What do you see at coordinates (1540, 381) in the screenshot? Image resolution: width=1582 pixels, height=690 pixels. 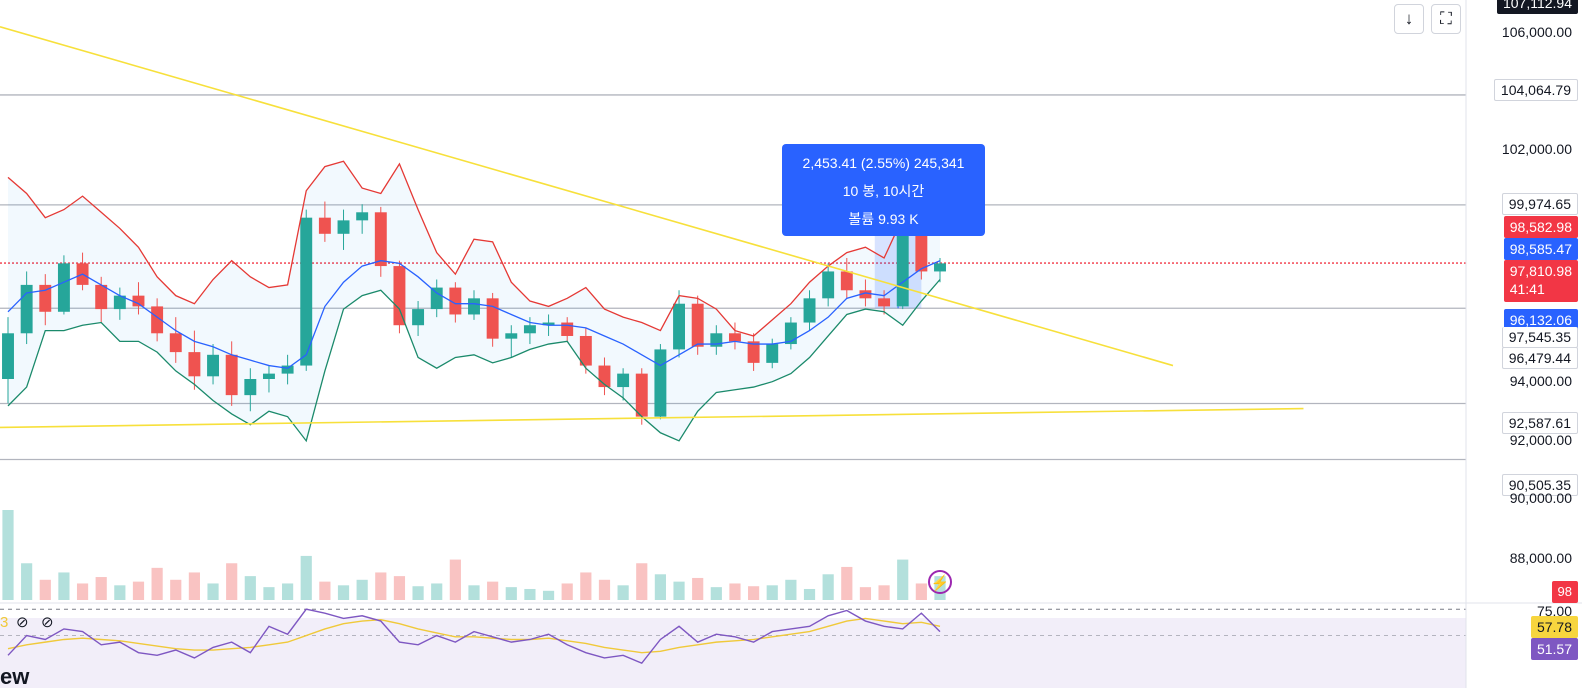 I see `price-tick: 94,000.00` at bounding box center [1540, 381].